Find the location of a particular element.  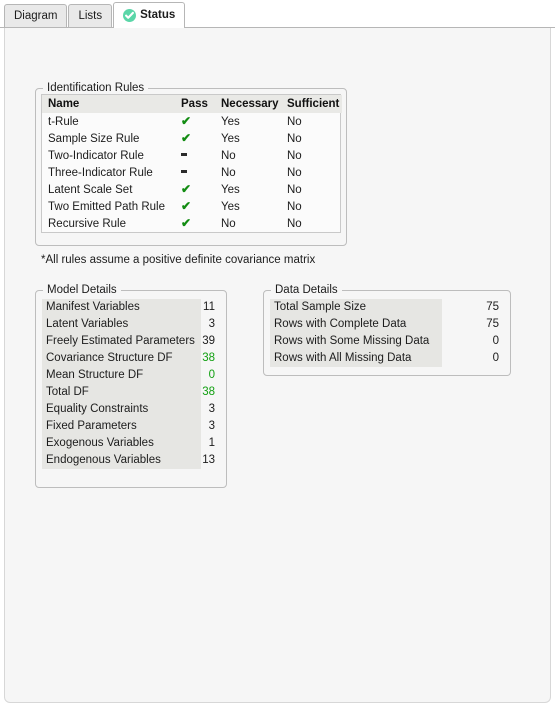

detail-label: Total DF is located at coordinates (121, 392).